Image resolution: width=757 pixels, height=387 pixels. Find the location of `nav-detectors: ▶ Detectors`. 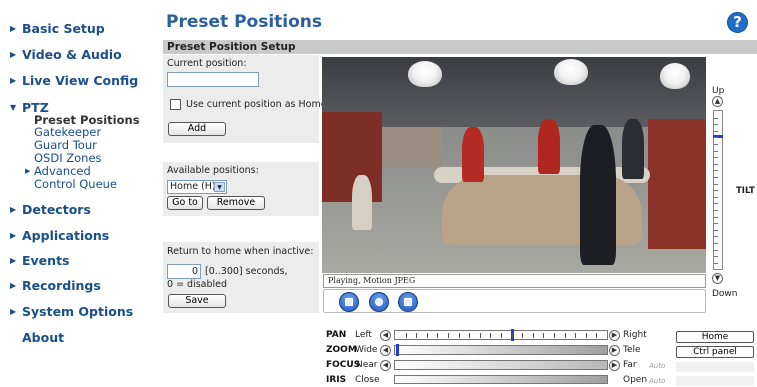

nav-detectors: ▶ Detectors is located at coordinates (50, 209).